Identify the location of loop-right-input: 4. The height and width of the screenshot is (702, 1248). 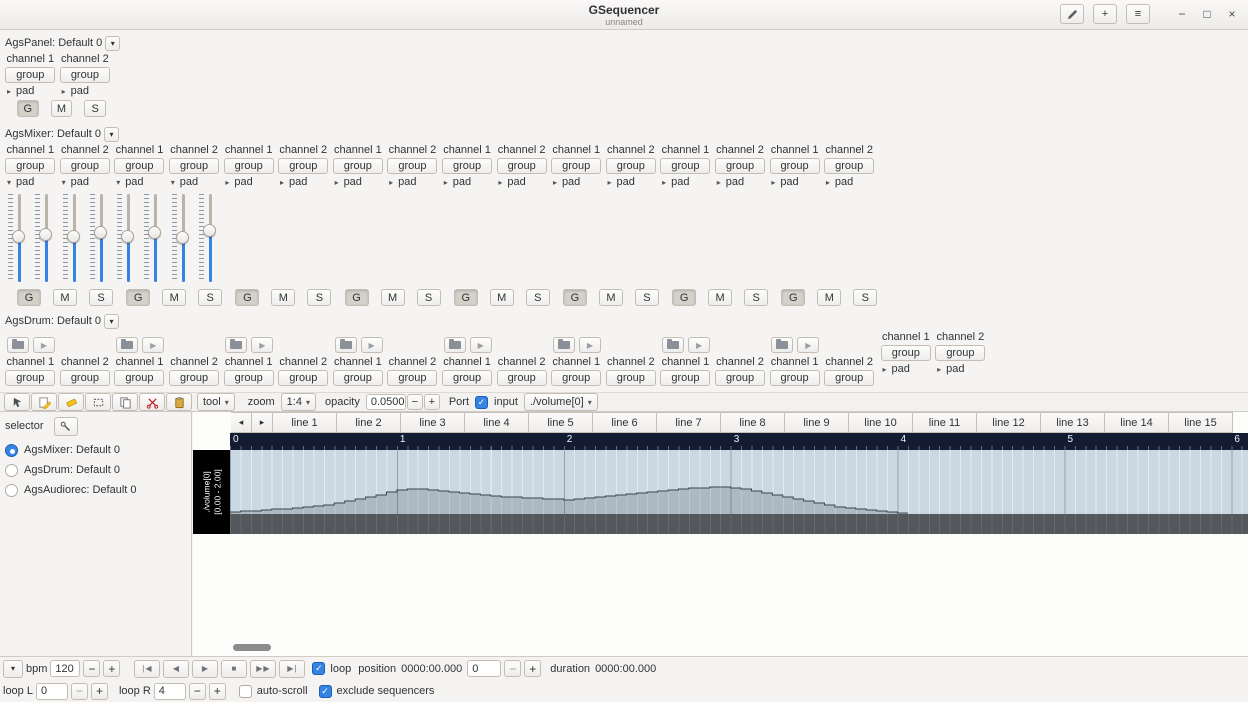
(169, 691).